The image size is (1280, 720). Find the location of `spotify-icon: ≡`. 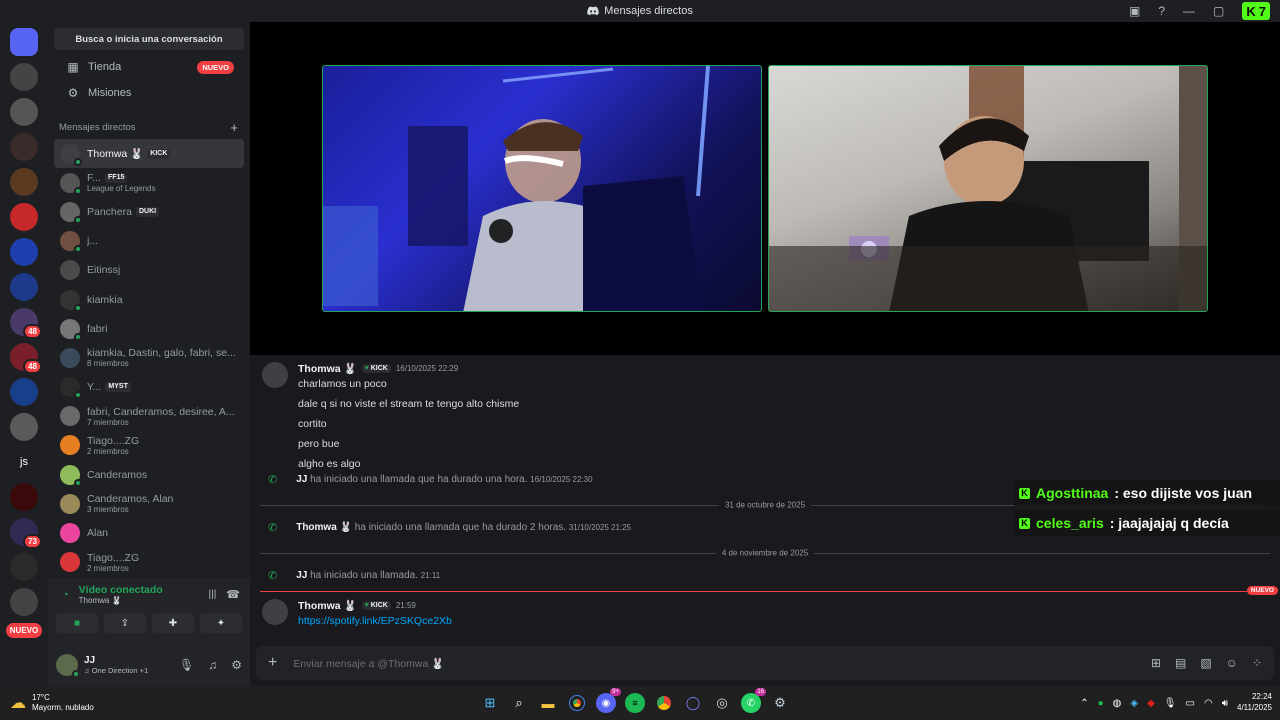

spotify-icon: ≡ is located at coordinates (635, 703).